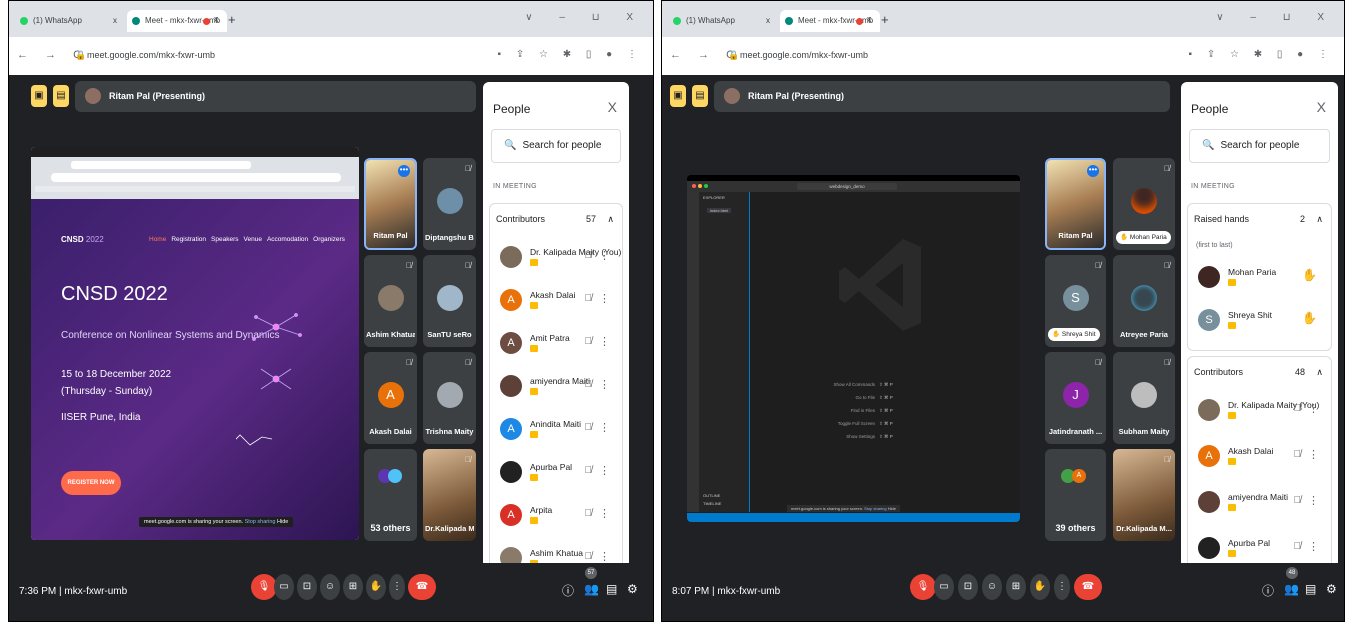 This screenshot has height=622, width=1353. What do you see at coordinates (390, 398) in the screenshot?
I see `participant-tile-akash-dalai: 🎙̸ A Akash Dalai` at bounding box center [390, 398].